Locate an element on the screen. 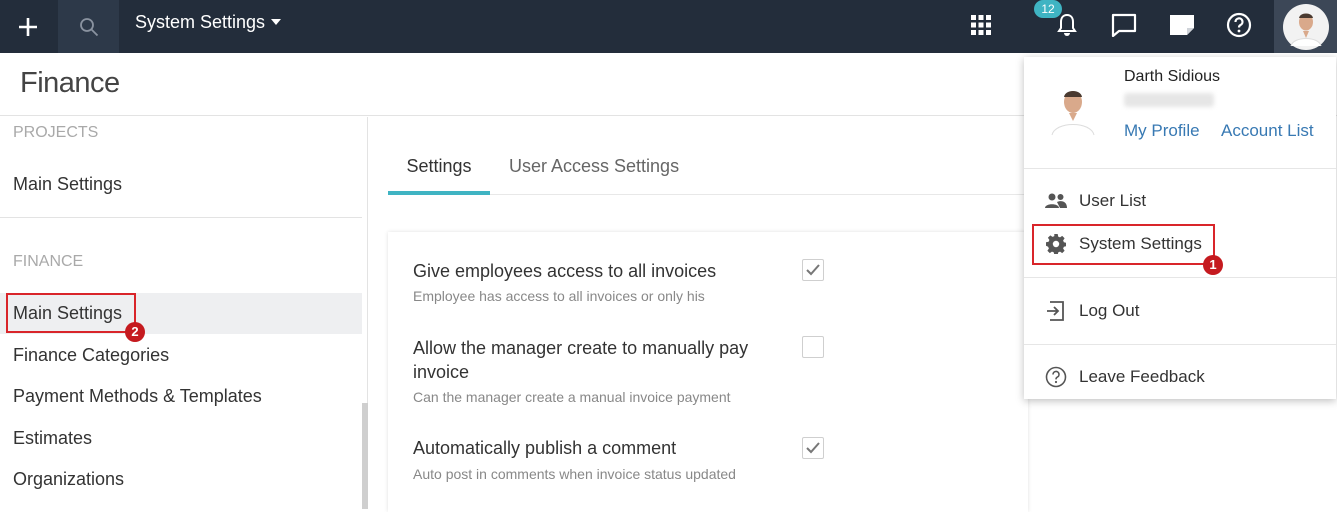  account-list-link: Account List is located at coordinates (1267, 131).